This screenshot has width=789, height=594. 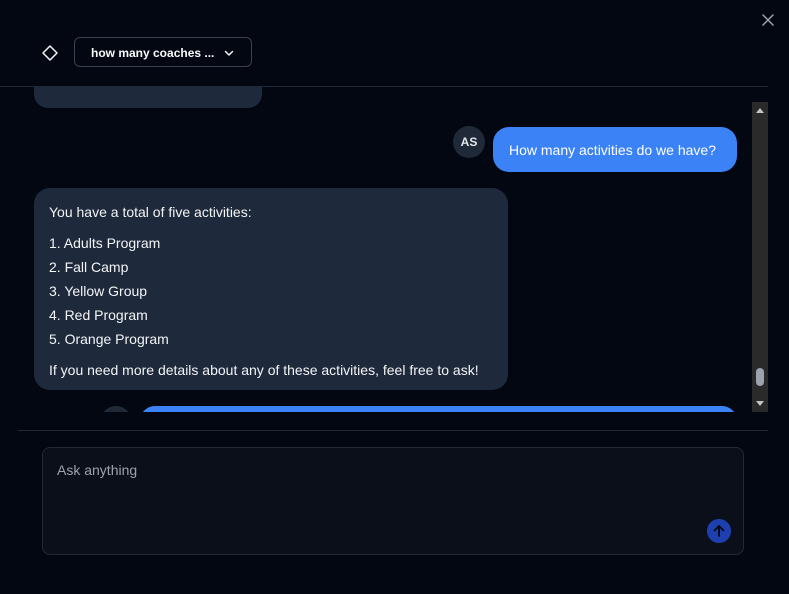 I want to click on assistant-message-intro: You have a total of five activities:, so click(x=150, y=212).